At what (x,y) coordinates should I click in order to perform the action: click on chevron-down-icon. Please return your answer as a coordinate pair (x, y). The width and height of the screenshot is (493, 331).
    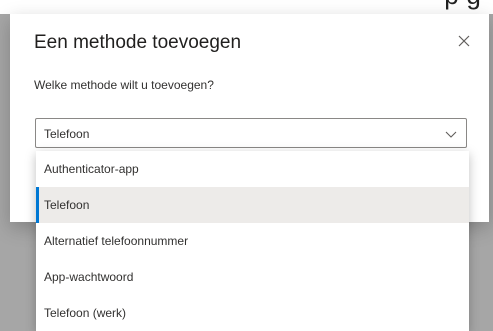
    Looking at the image, I should click on (451, 134).